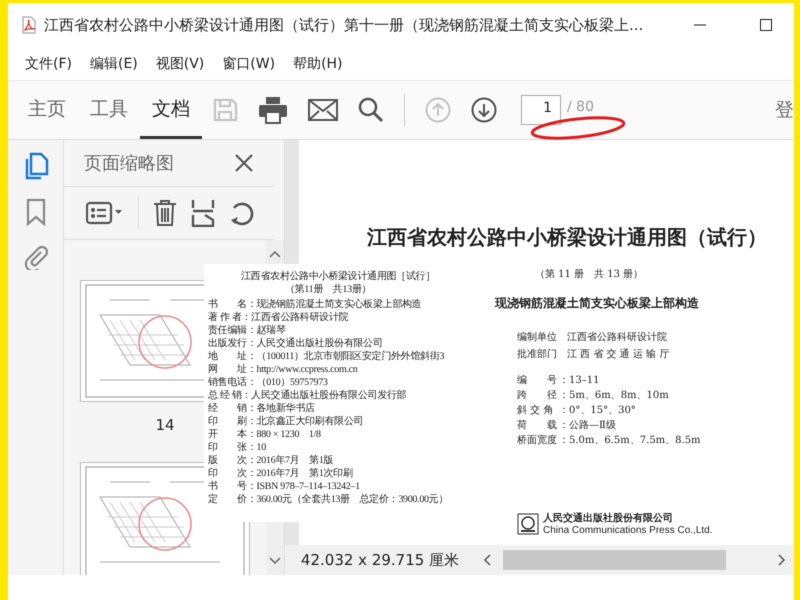 The width and height of the screenshot is (800, 600). Describe the element at coordinates (766, 25) in the screenshot. I see `maximize-icon` at that location.